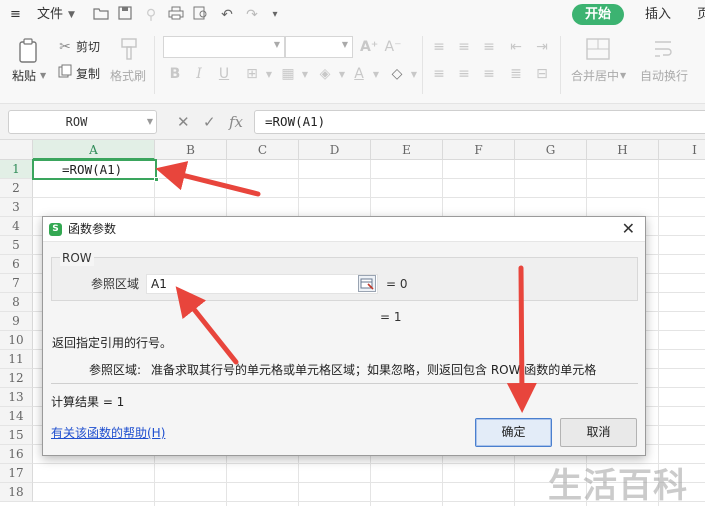 The image size is (705, 506). What do you see at coordinates (542, 74) in the screenshot?
I see `distributed-icon: ⊟` at bounding box center [542, 74].